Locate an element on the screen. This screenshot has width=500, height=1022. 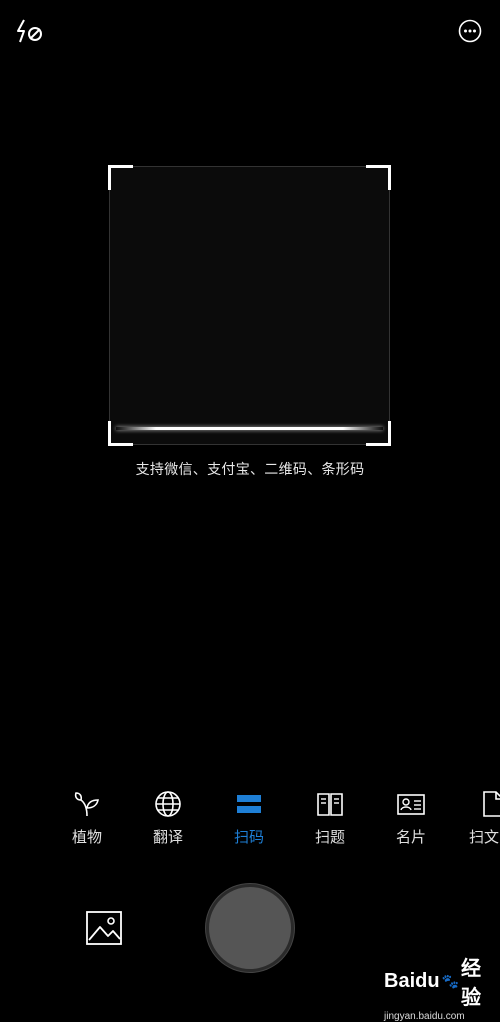
book-icon is located at coordinates (330, 804).